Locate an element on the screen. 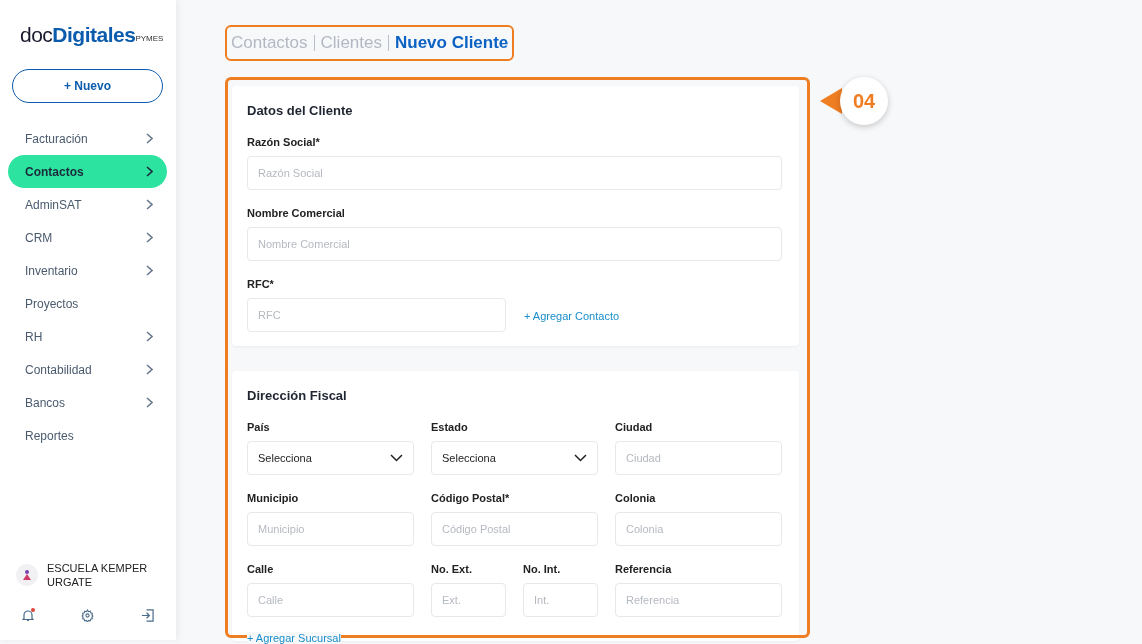 This screenshot has height=644, width=1142. logout-icon is located at coordinates (147, 615).